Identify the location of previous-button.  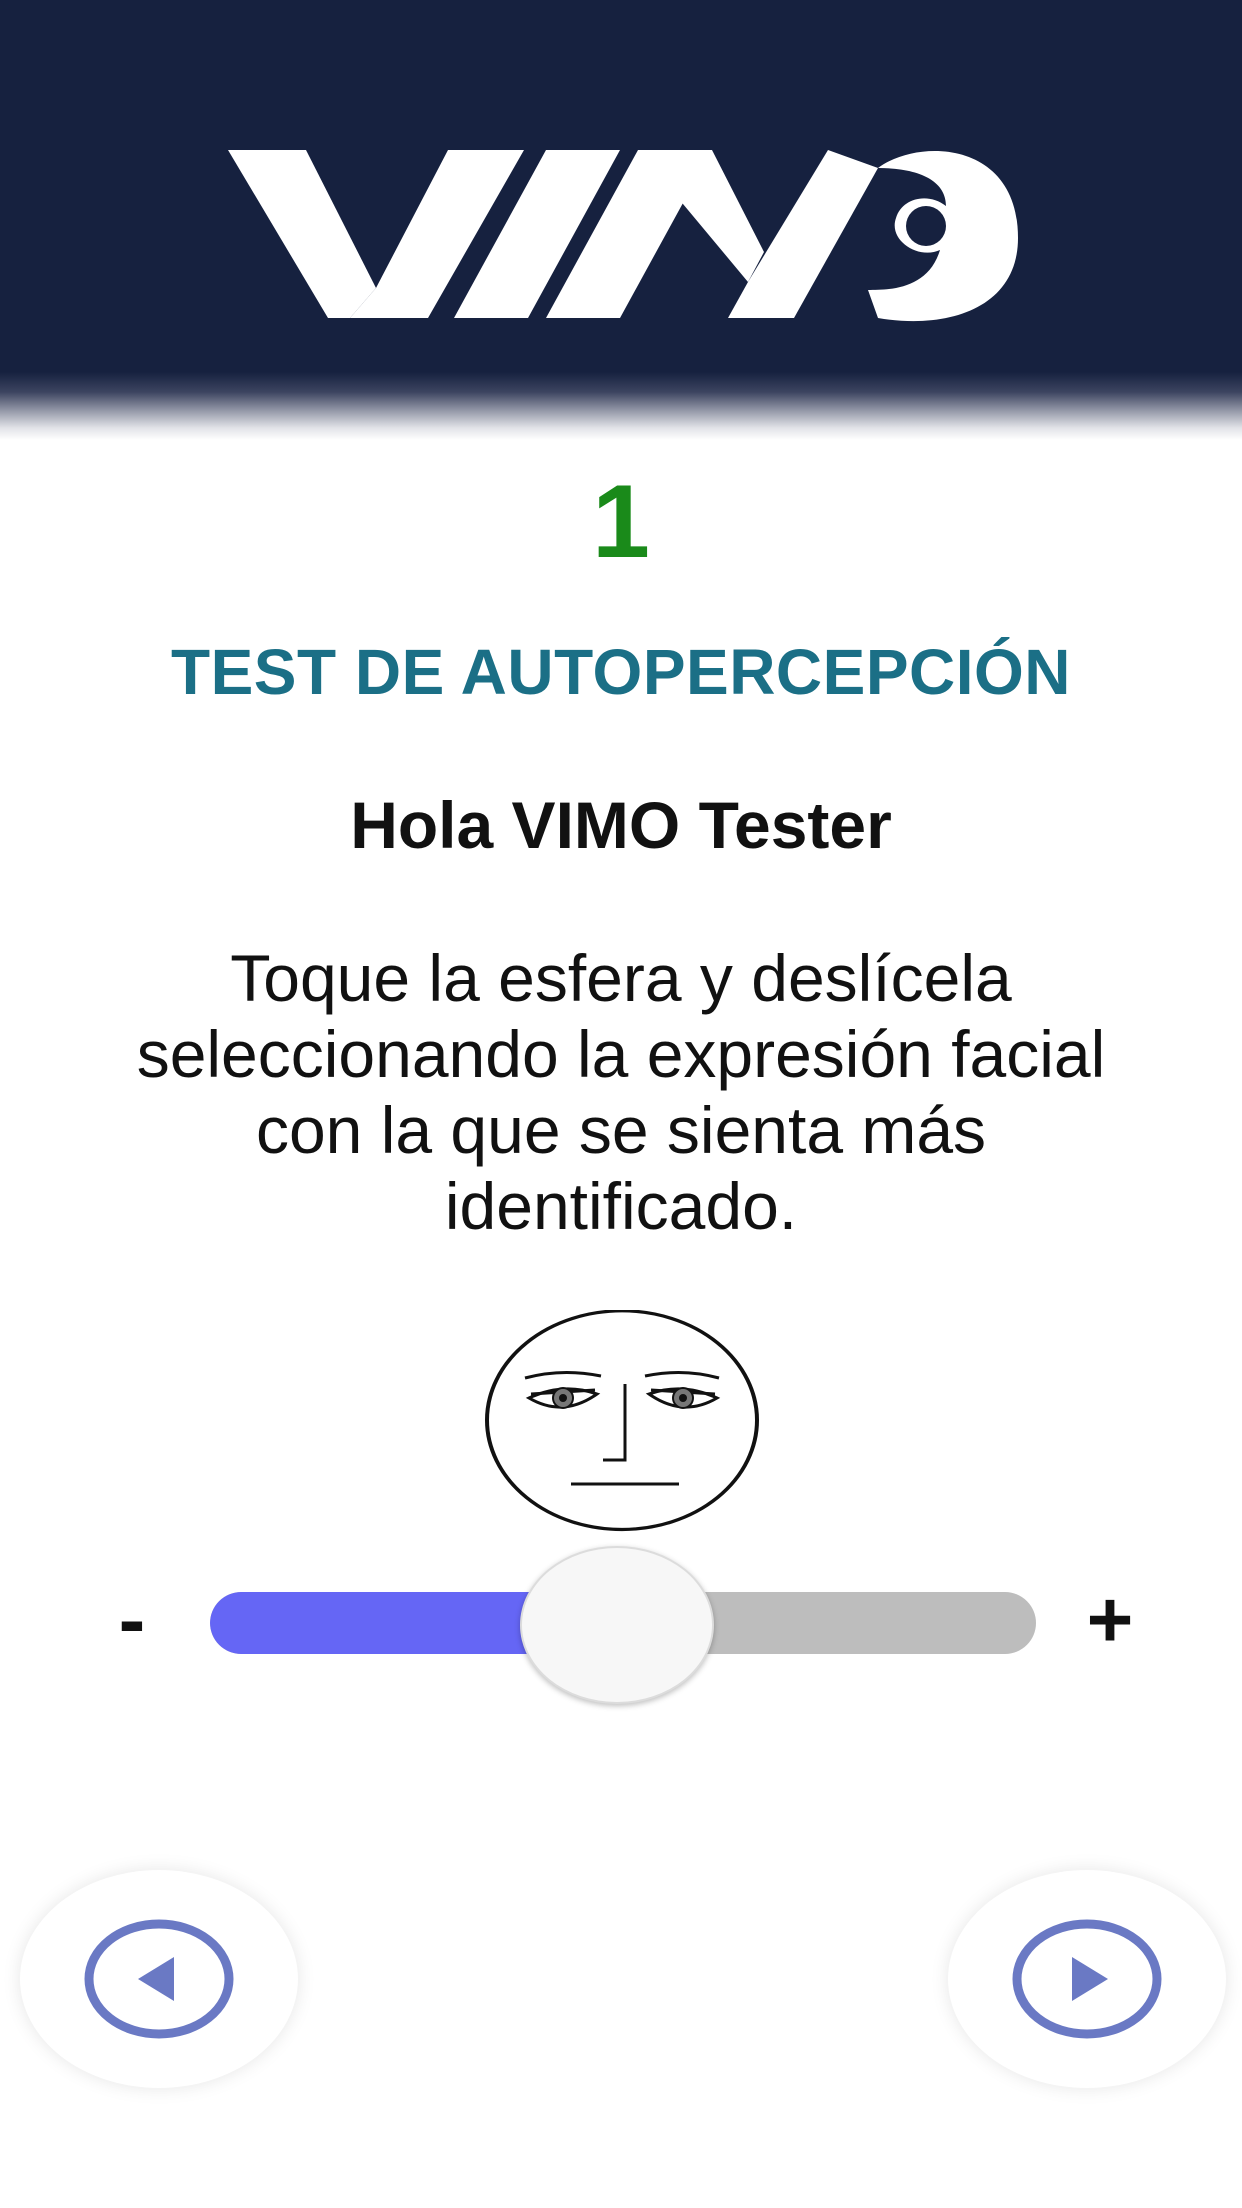
(159, 1979).